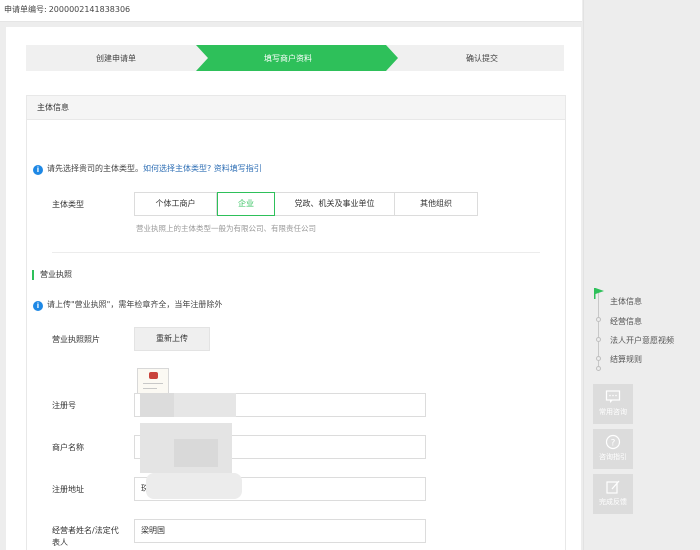 The image size is (700, 550). I want to click on step-confirm-submit: 确认提交, so click(482, 58).